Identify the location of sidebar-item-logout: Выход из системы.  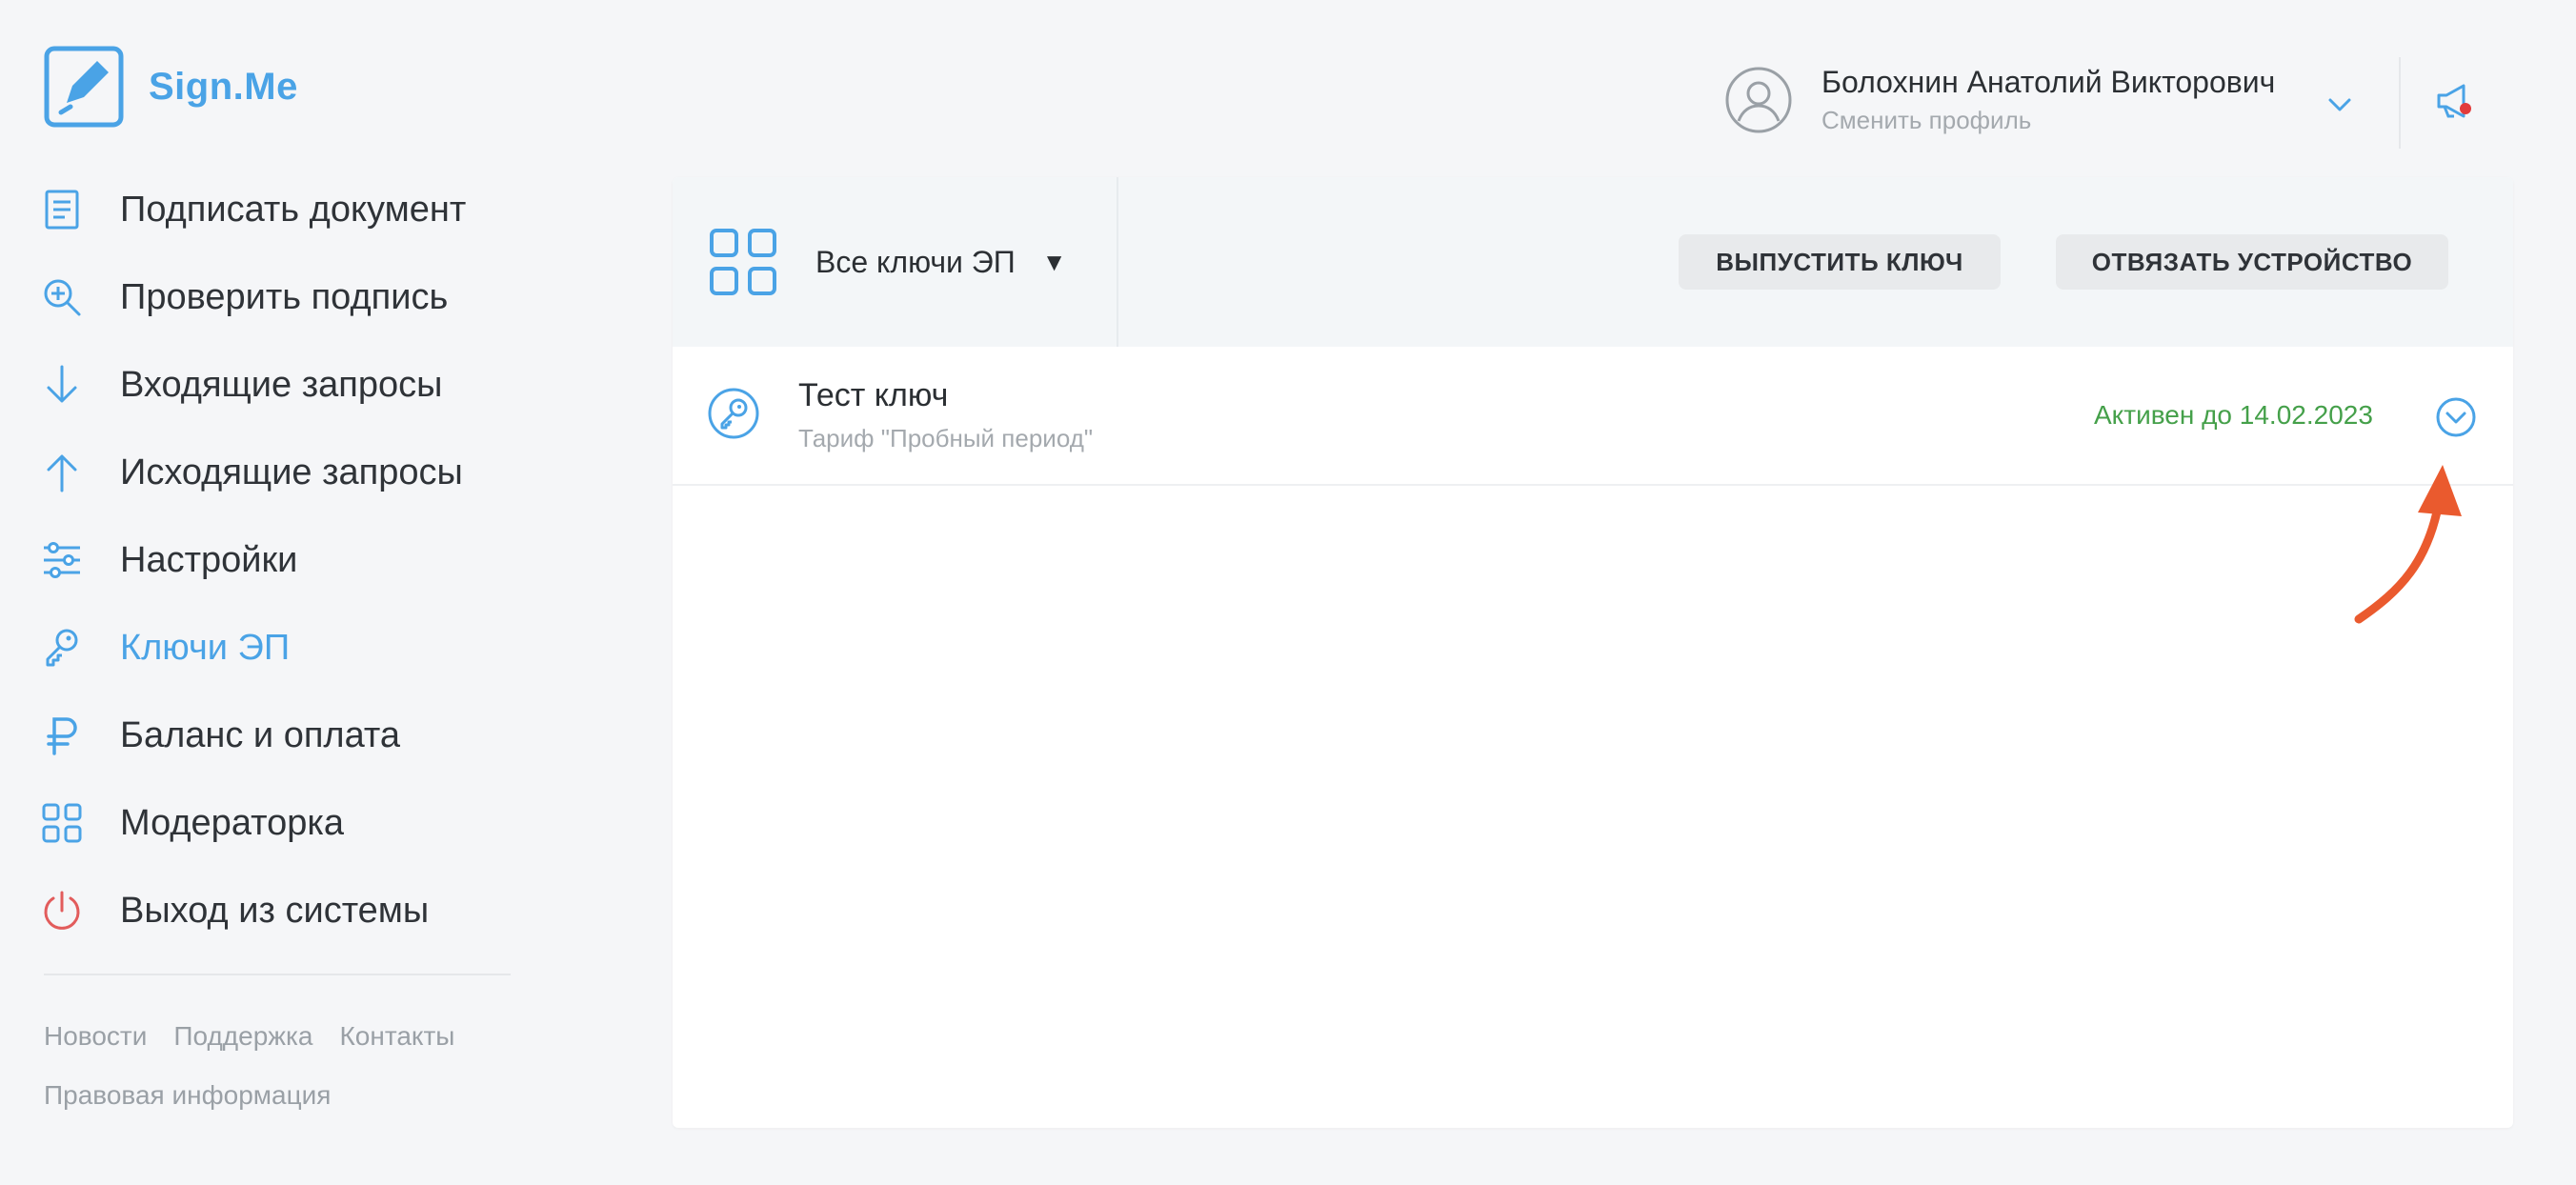
(276, 910).